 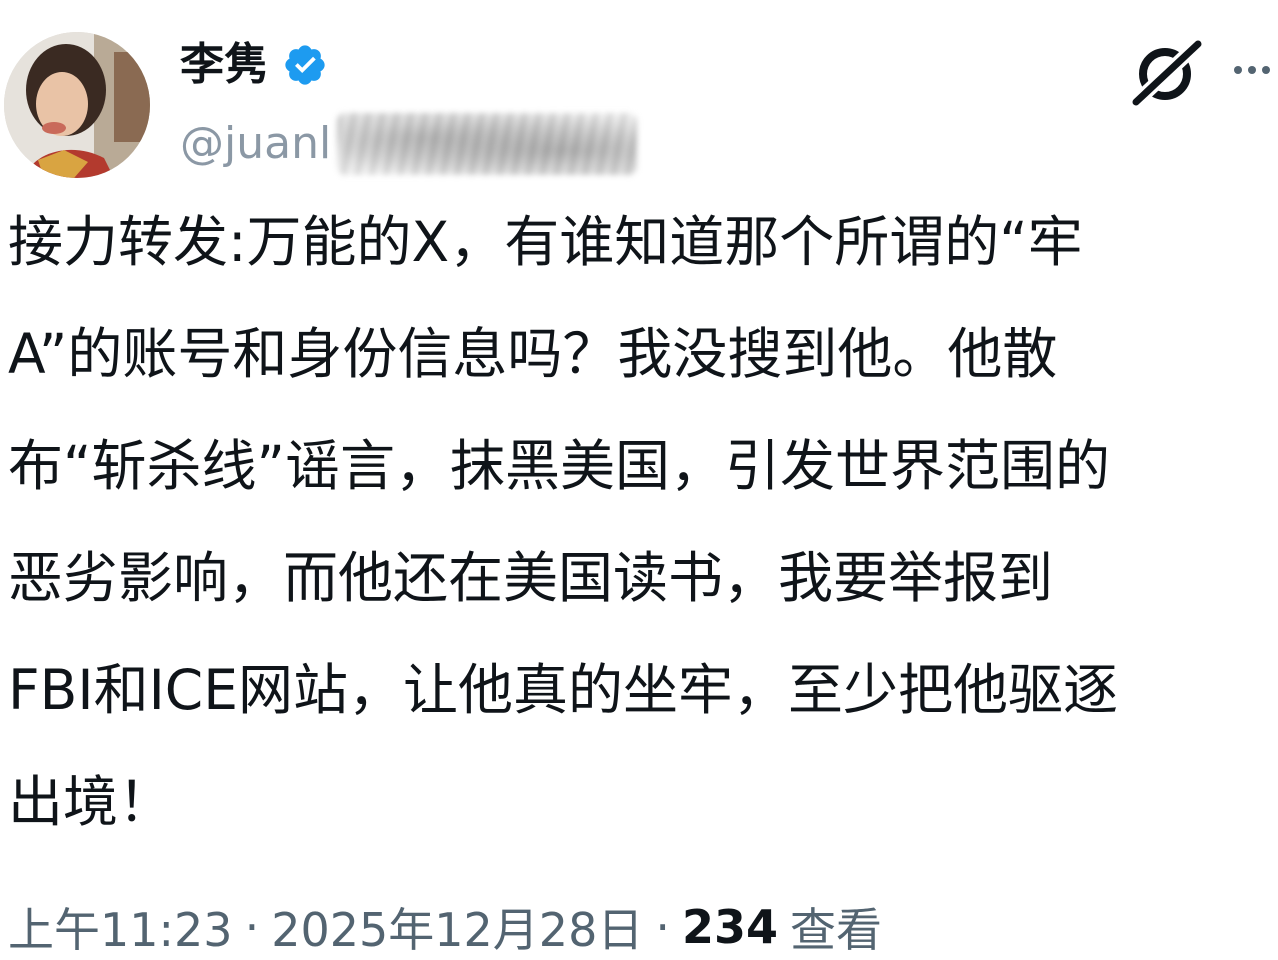 What do you see at coordinates (487, 144) in the screenshot?
I see `handle-redaction` at bounding box center [487, 144].